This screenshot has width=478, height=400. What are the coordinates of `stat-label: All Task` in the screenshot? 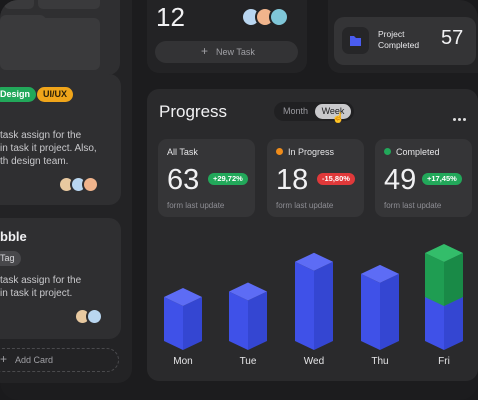 It's located at (182, 152).